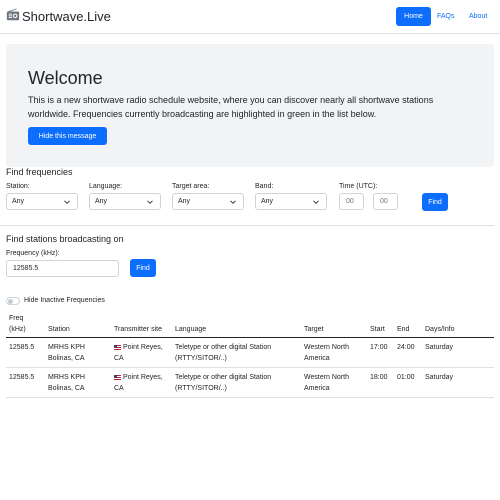 This screenshot has width=500, height=500. Describe the element at coordinates (435, 202) in the screenshot. I see `find-frequencies-button: Find` at that location.